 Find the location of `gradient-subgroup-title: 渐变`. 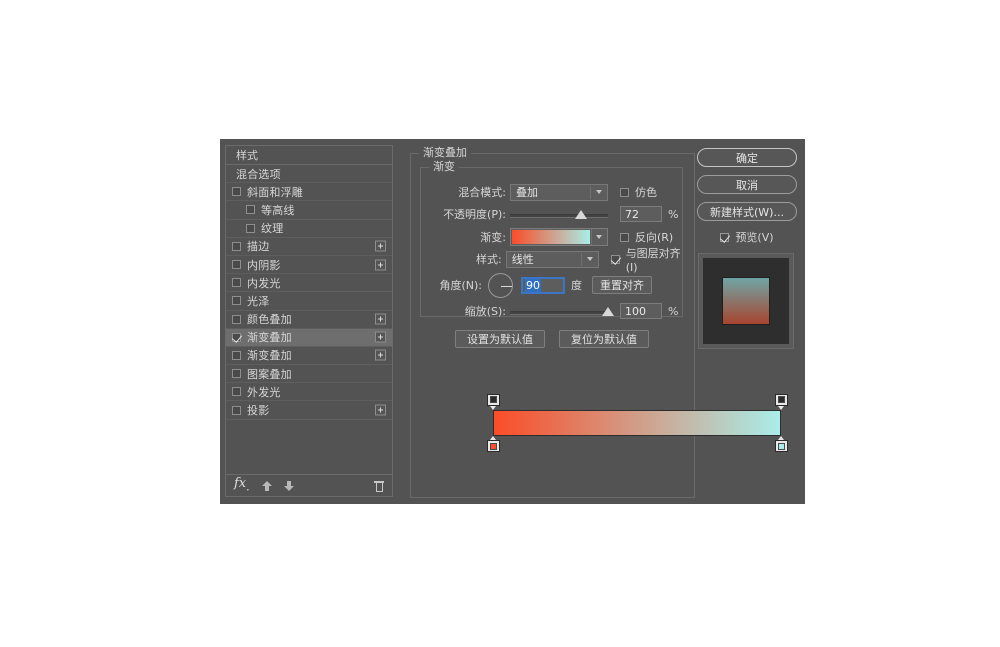

gradient-subgroup-title: 渐变 is located at coordinates (444, 167).